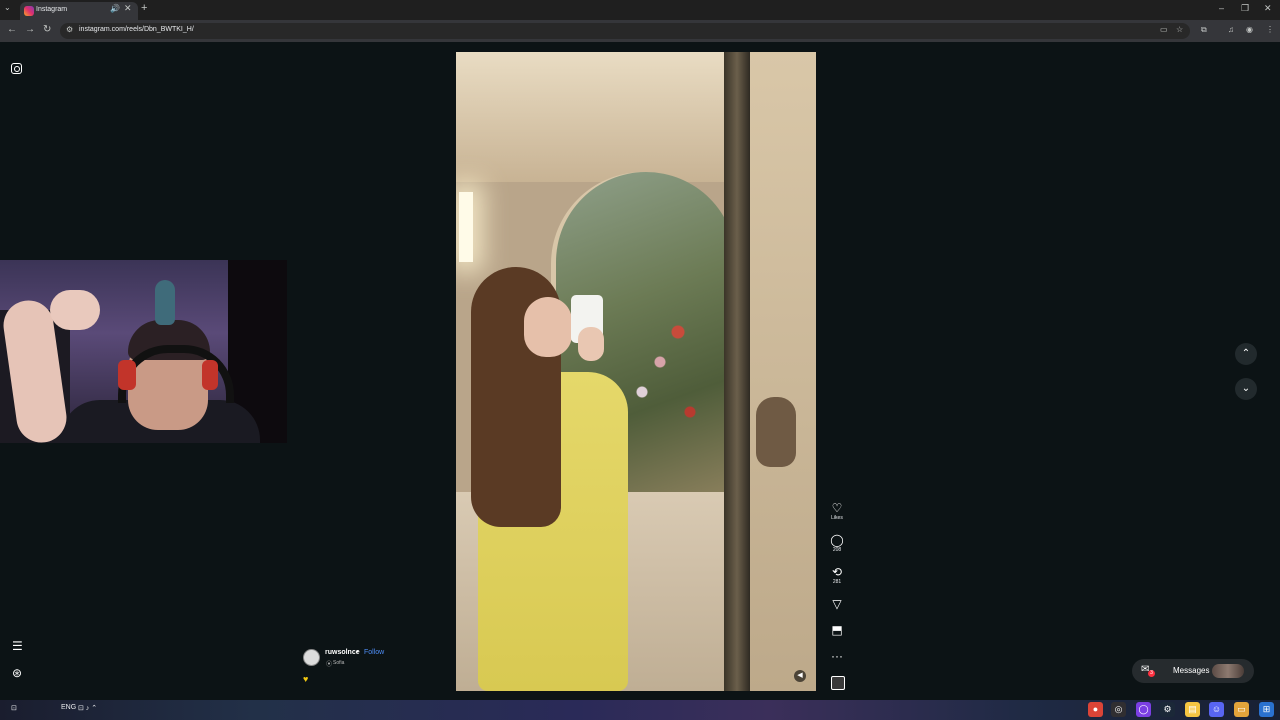 The height and width of the screenshot is (720, 1280). What do you see at coordinates (1249, 29) in the screenshot?
I see `profile-icon: ◉` at bounding box center [1249, 29].